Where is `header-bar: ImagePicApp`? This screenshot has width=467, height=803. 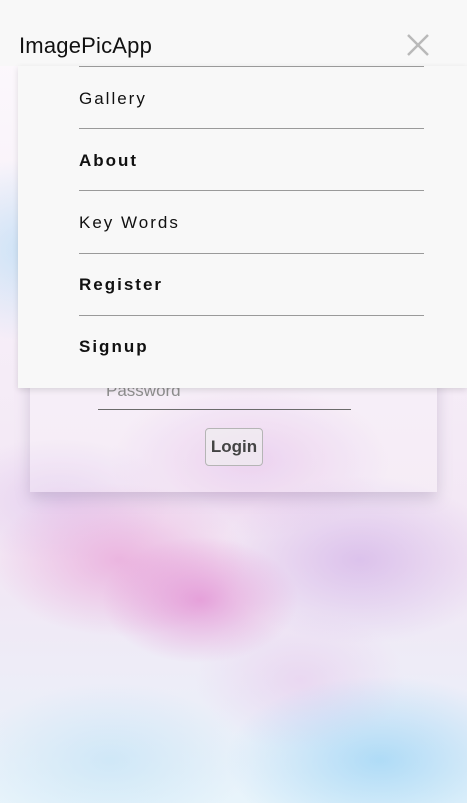 header-bar: ImagePicApp is located at coordinates (233, 33).